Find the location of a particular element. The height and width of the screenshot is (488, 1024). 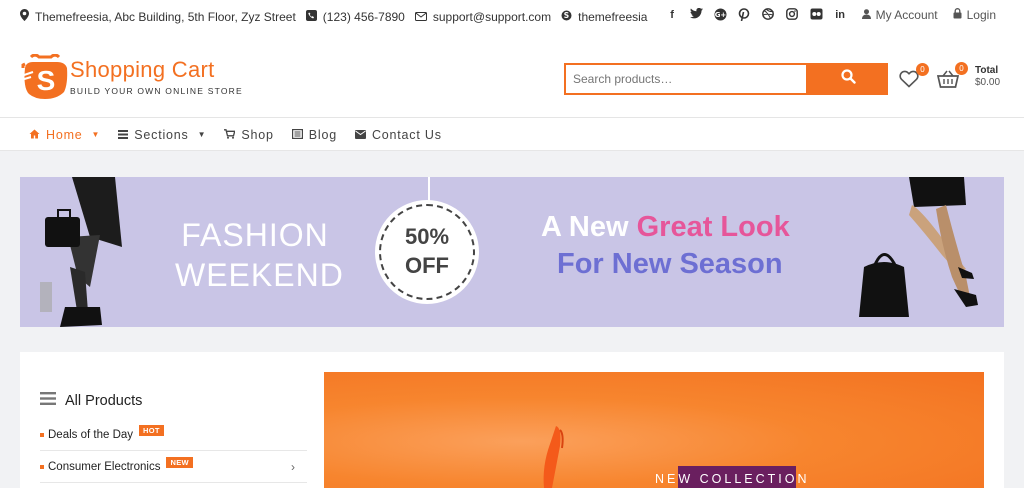

home-icon is located at coordinates (34, 135).